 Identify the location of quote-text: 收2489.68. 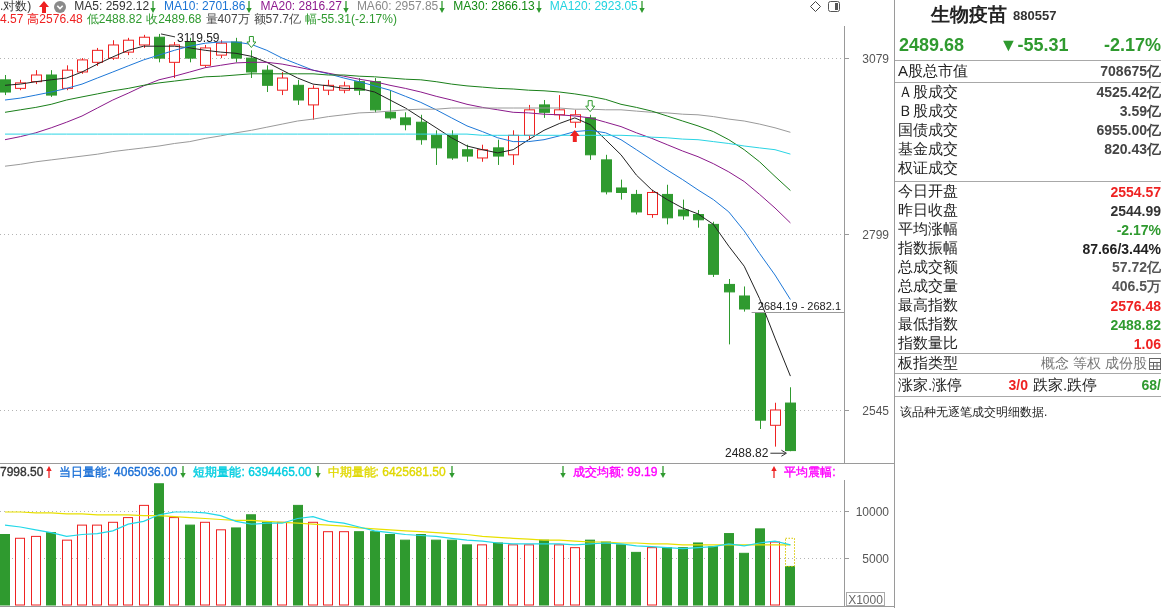
(174, 19).